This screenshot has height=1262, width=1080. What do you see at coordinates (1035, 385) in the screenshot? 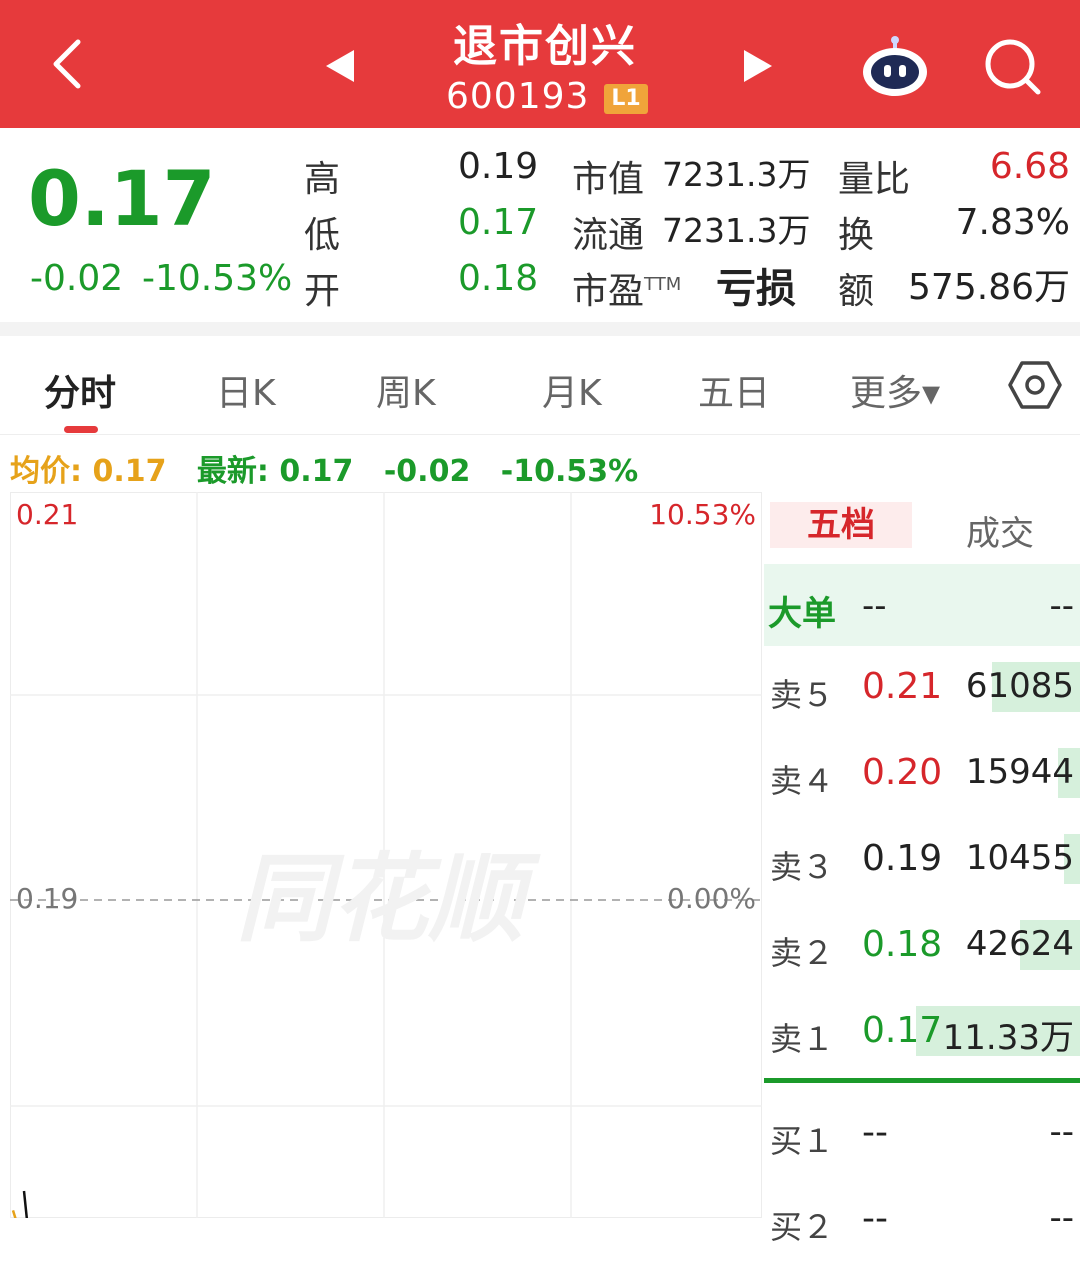
I see `settings-icon` at bounding box center [1035, 385].